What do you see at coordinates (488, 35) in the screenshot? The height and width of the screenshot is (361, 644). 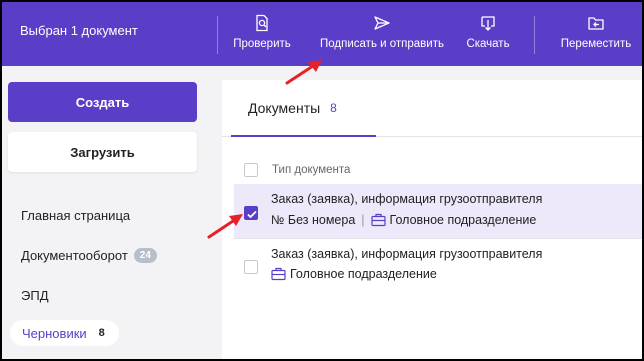 I see `download-button: Скачать` at bounding box center [488, 35].